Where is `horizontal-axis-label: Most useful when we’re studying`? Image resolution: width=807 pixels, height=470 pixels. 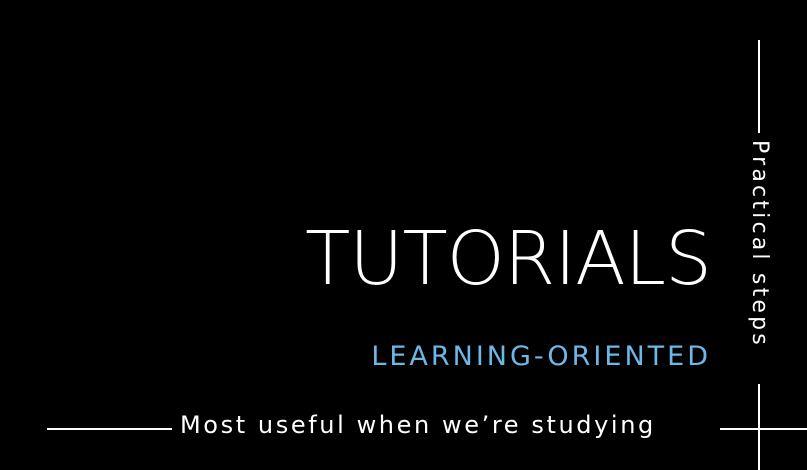
horizontal-axis-label: Most useful when we’re studying is located at coordinates (418, 425).